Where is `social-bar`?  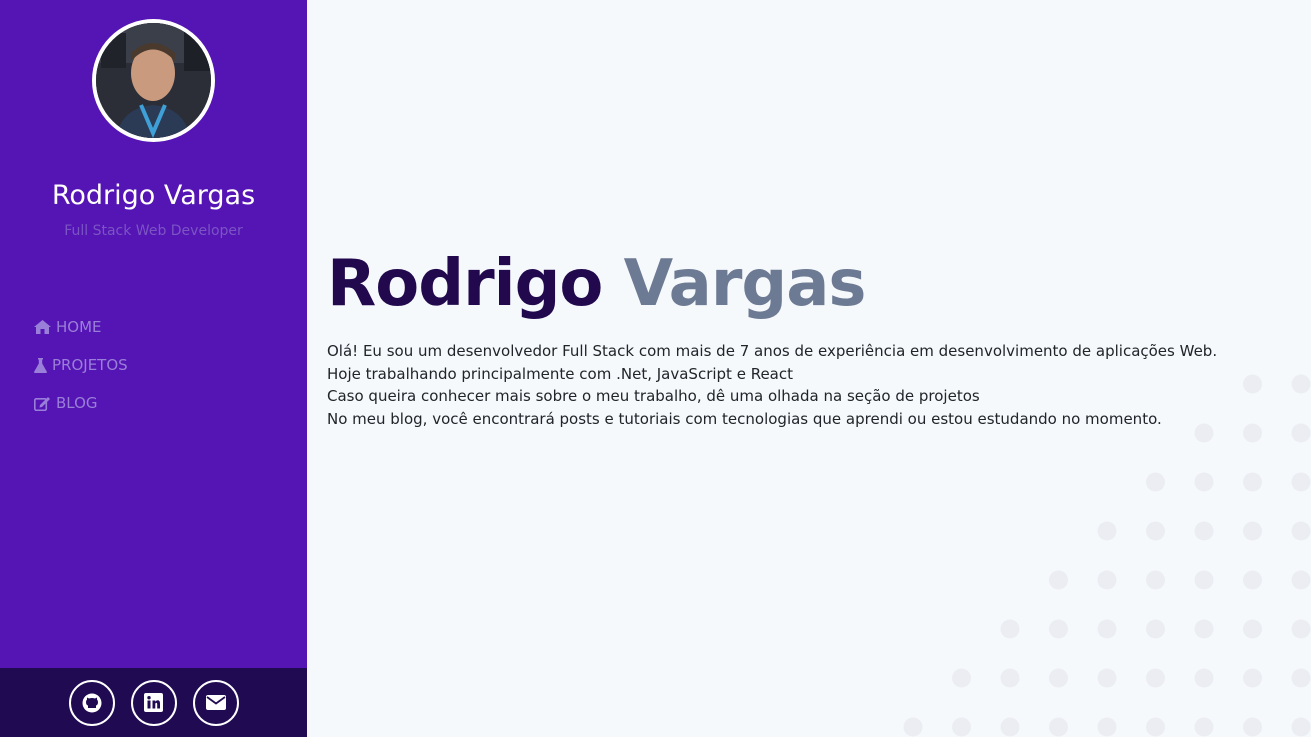 social-bar is located at coordinates (153, 702).